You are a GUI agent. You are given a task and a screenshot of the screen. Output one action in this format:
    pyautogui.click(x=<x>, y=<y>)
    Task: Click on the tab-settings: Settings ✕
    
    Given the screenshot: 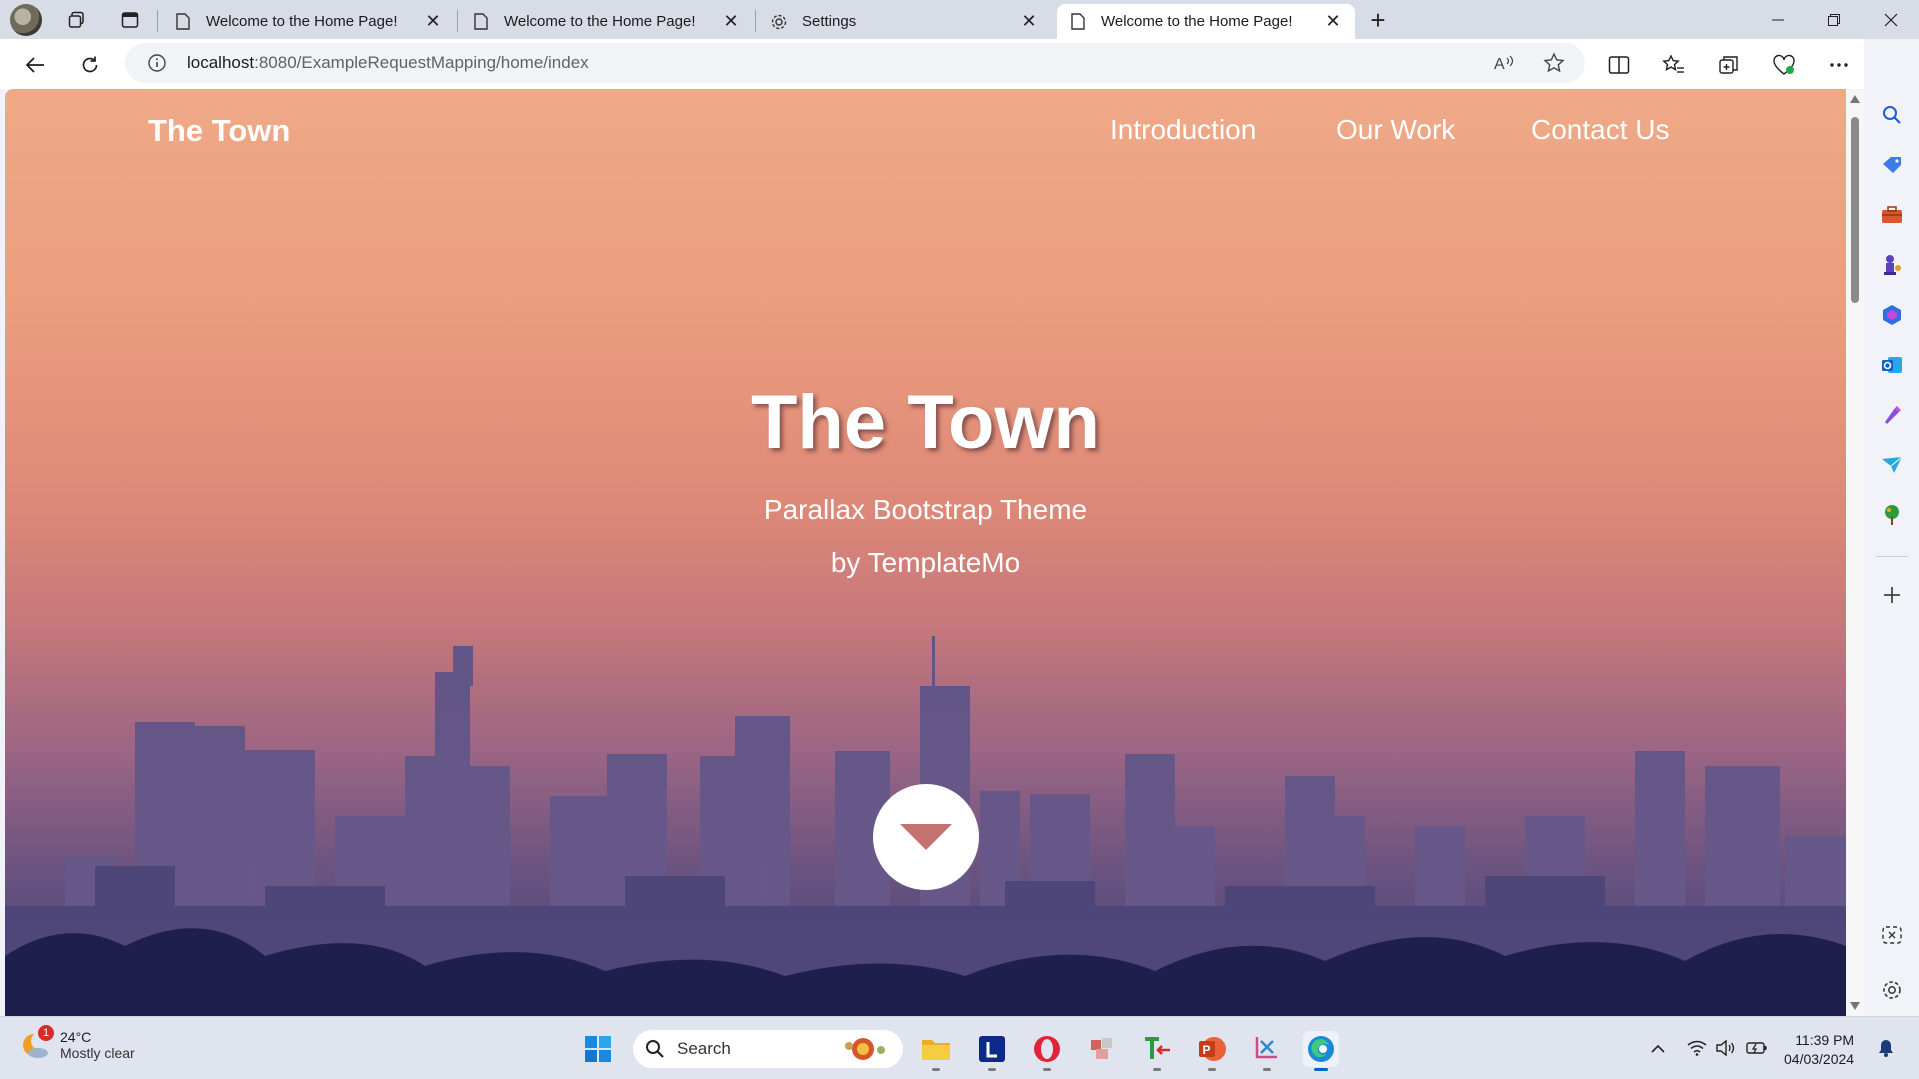 What is the action you would take?
    pyautogui.click(x=904, y=21)
    